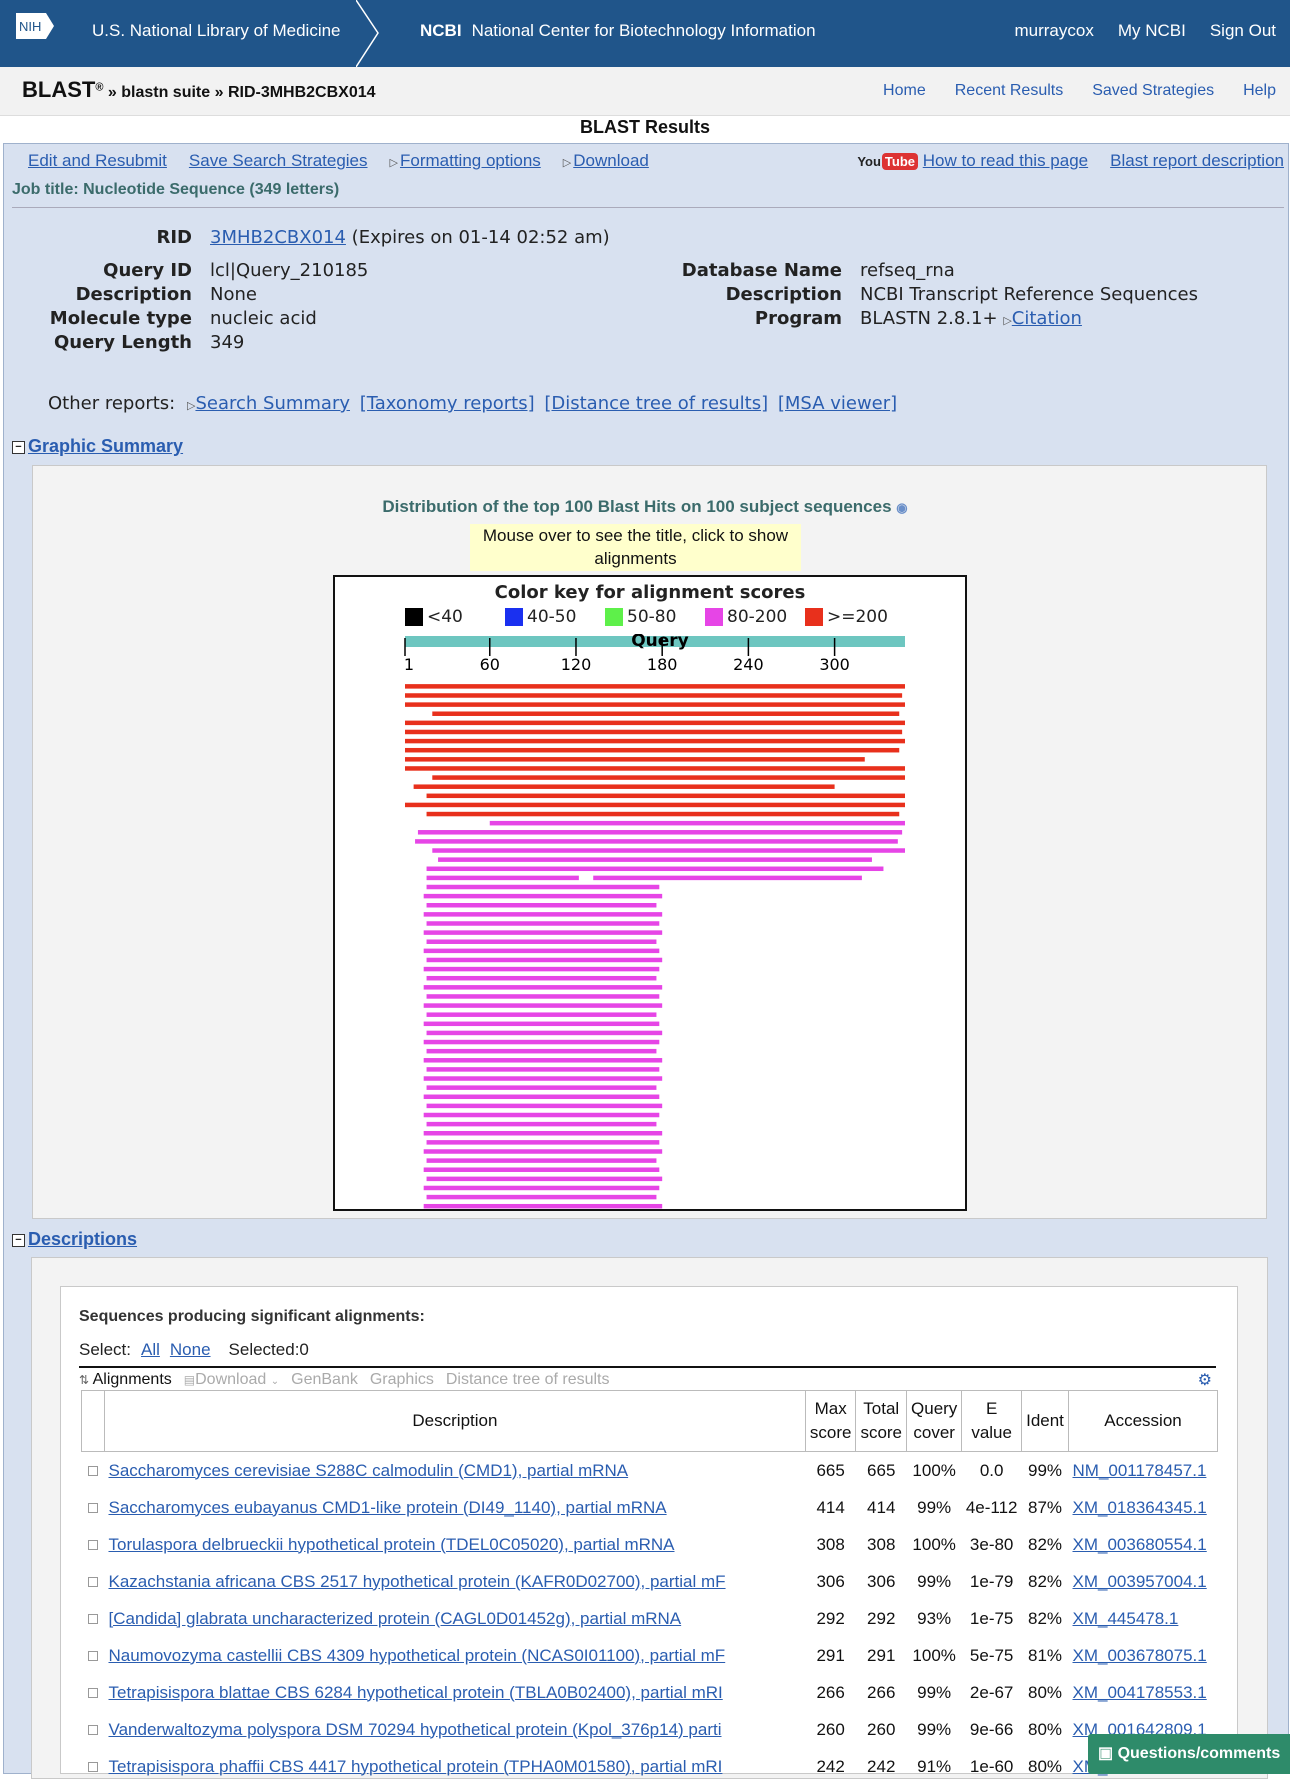  I want to click on search-summary-link: Search Summary, so click(272, 403).